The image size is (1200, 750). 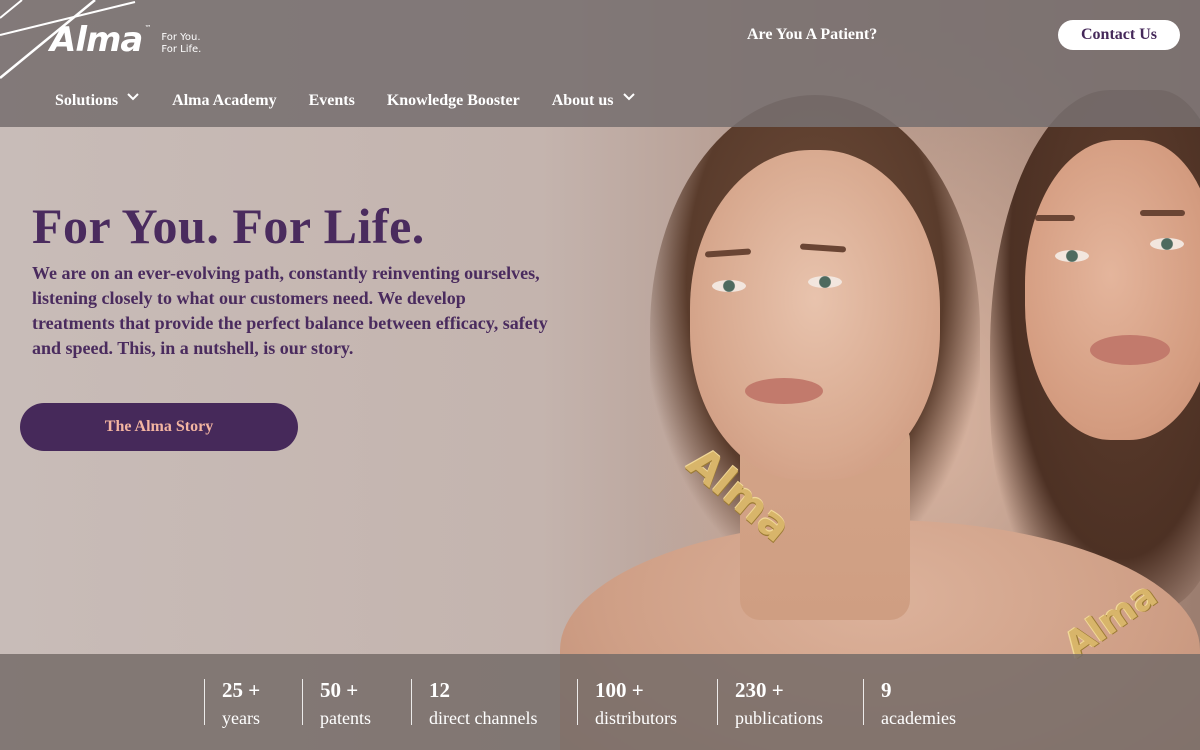 I want to click on patient-link: Are You A Patient?, so click(x=812, y=35).